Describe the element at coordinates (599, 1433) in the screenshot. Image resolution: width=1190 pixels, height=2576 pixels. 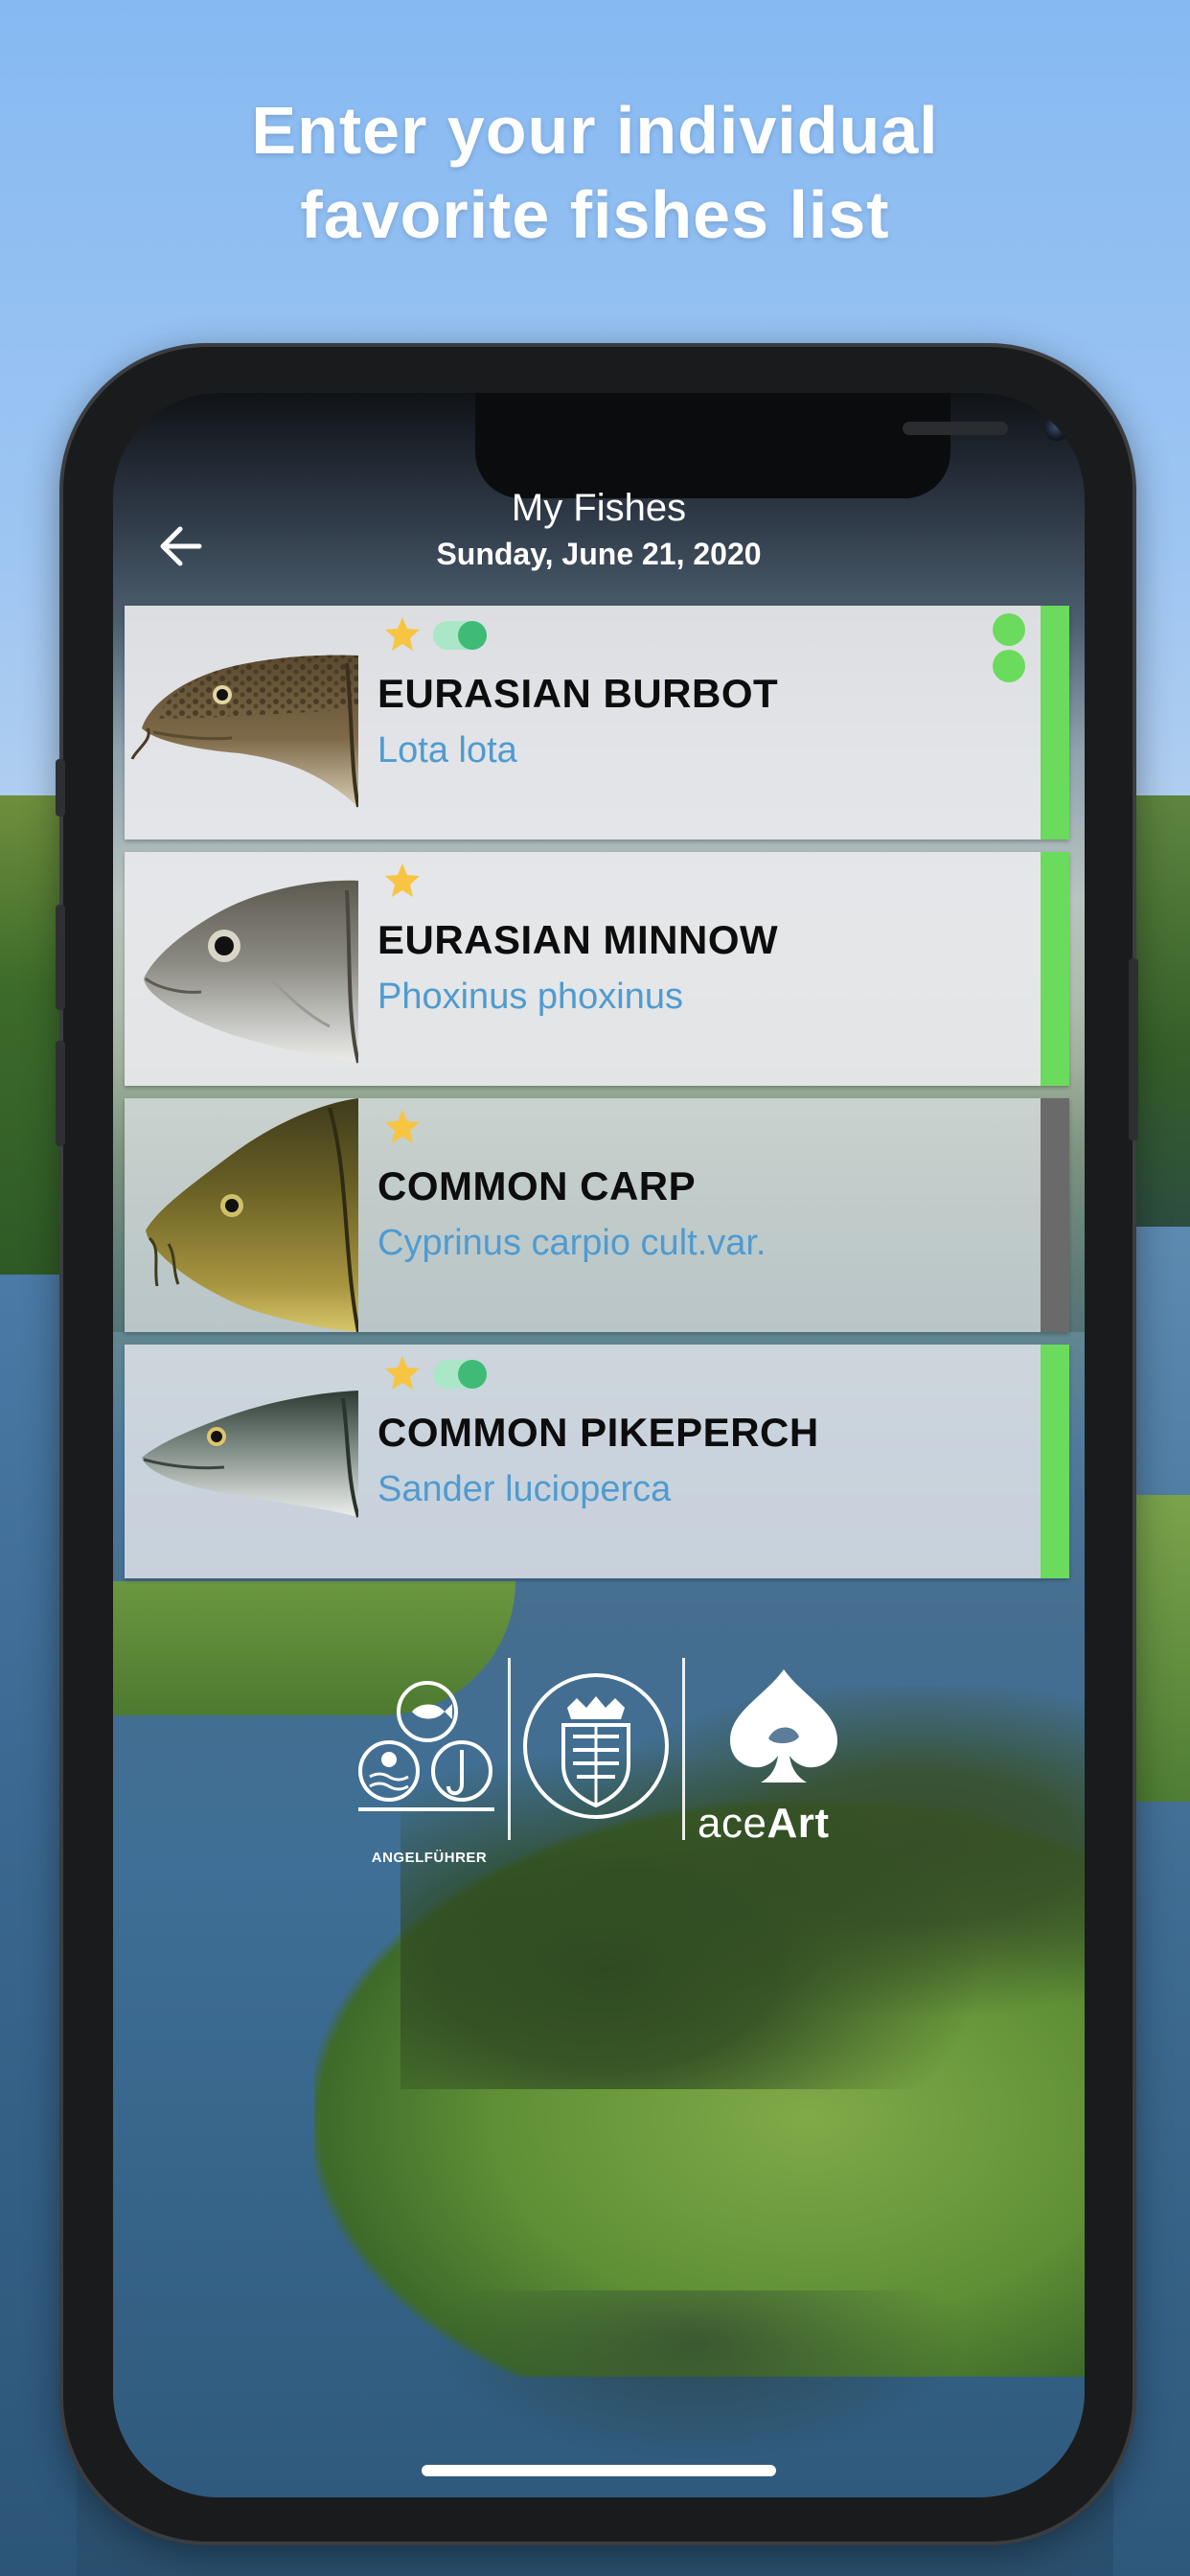
I see `fish-common-name: COMMON PIKEPERCH` at that location.